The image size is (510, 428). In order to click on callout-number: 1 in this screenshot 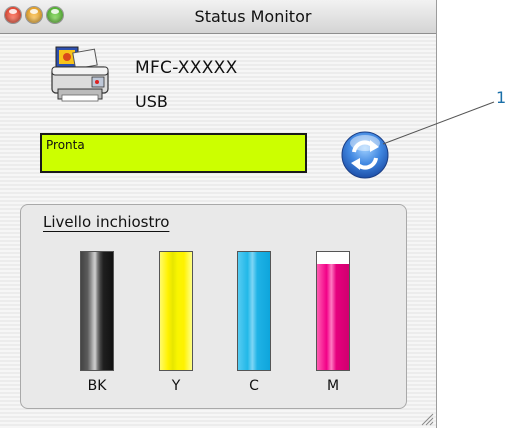, I will do `click(501, 97)`.